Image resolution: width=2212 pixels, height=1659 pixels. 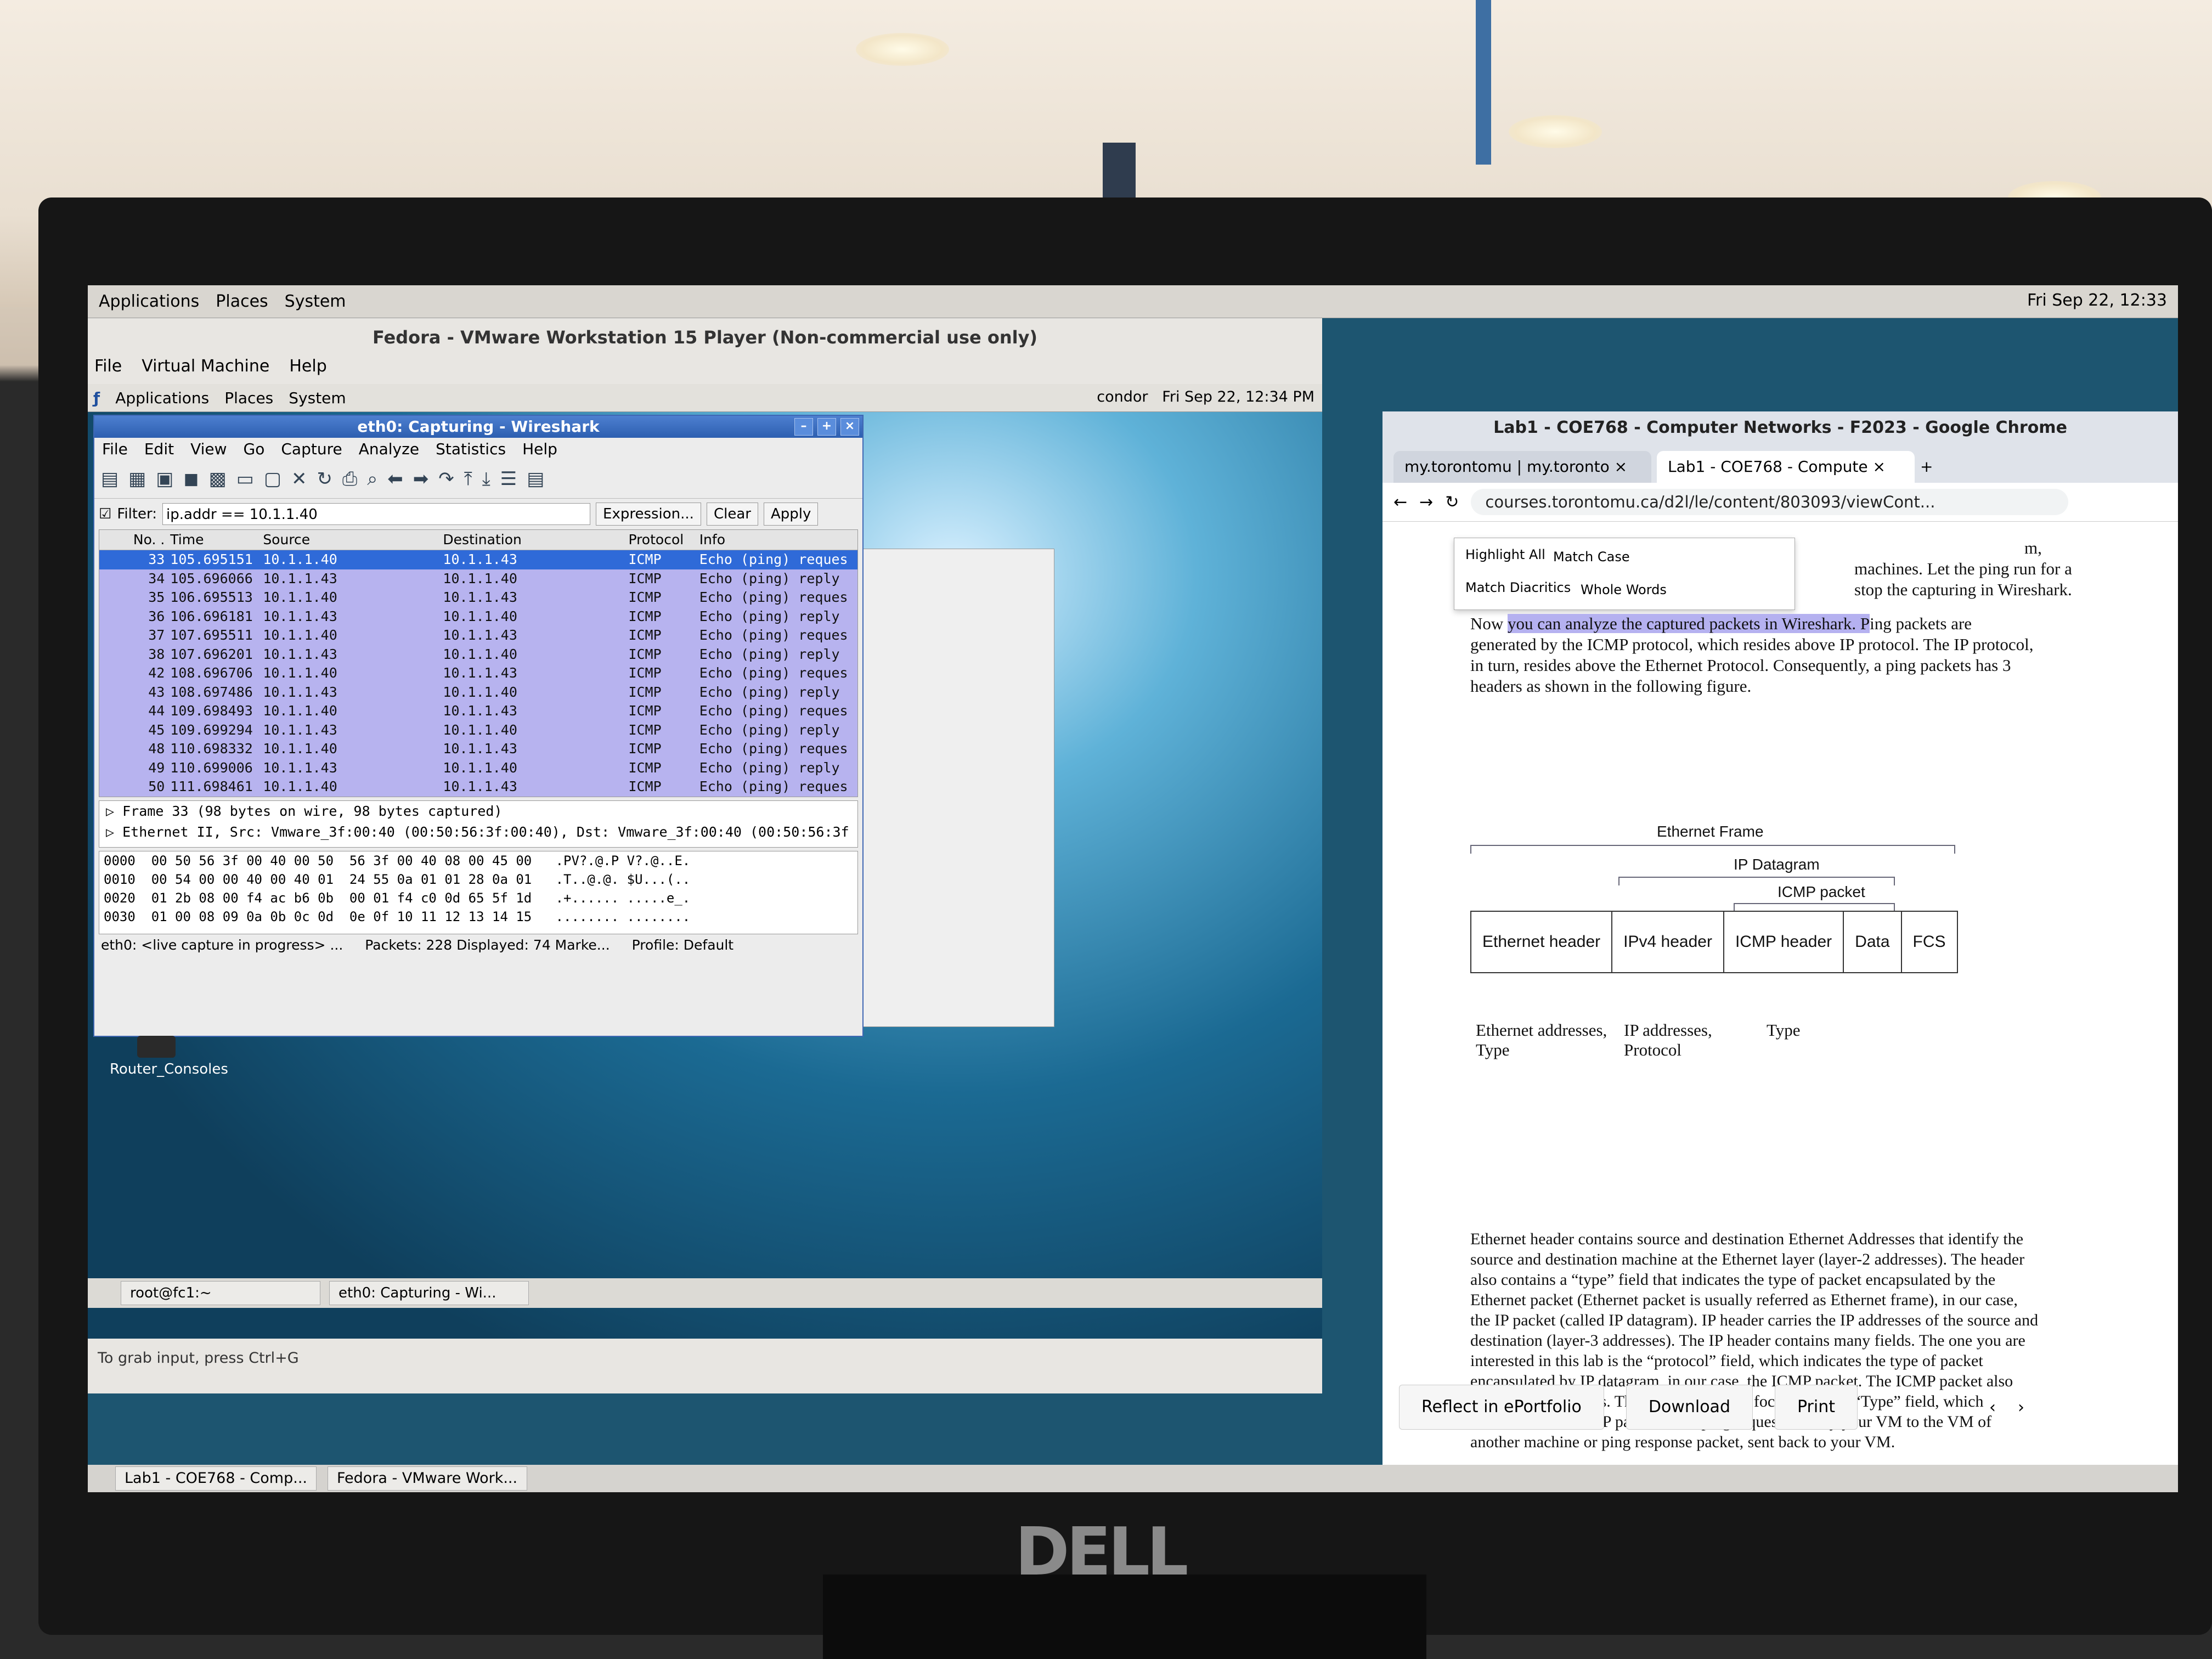 What do you see at coordinates (255, 449) in the screenshot?
I see `ws-menu-go: Go` at bounding box center [255, 449].